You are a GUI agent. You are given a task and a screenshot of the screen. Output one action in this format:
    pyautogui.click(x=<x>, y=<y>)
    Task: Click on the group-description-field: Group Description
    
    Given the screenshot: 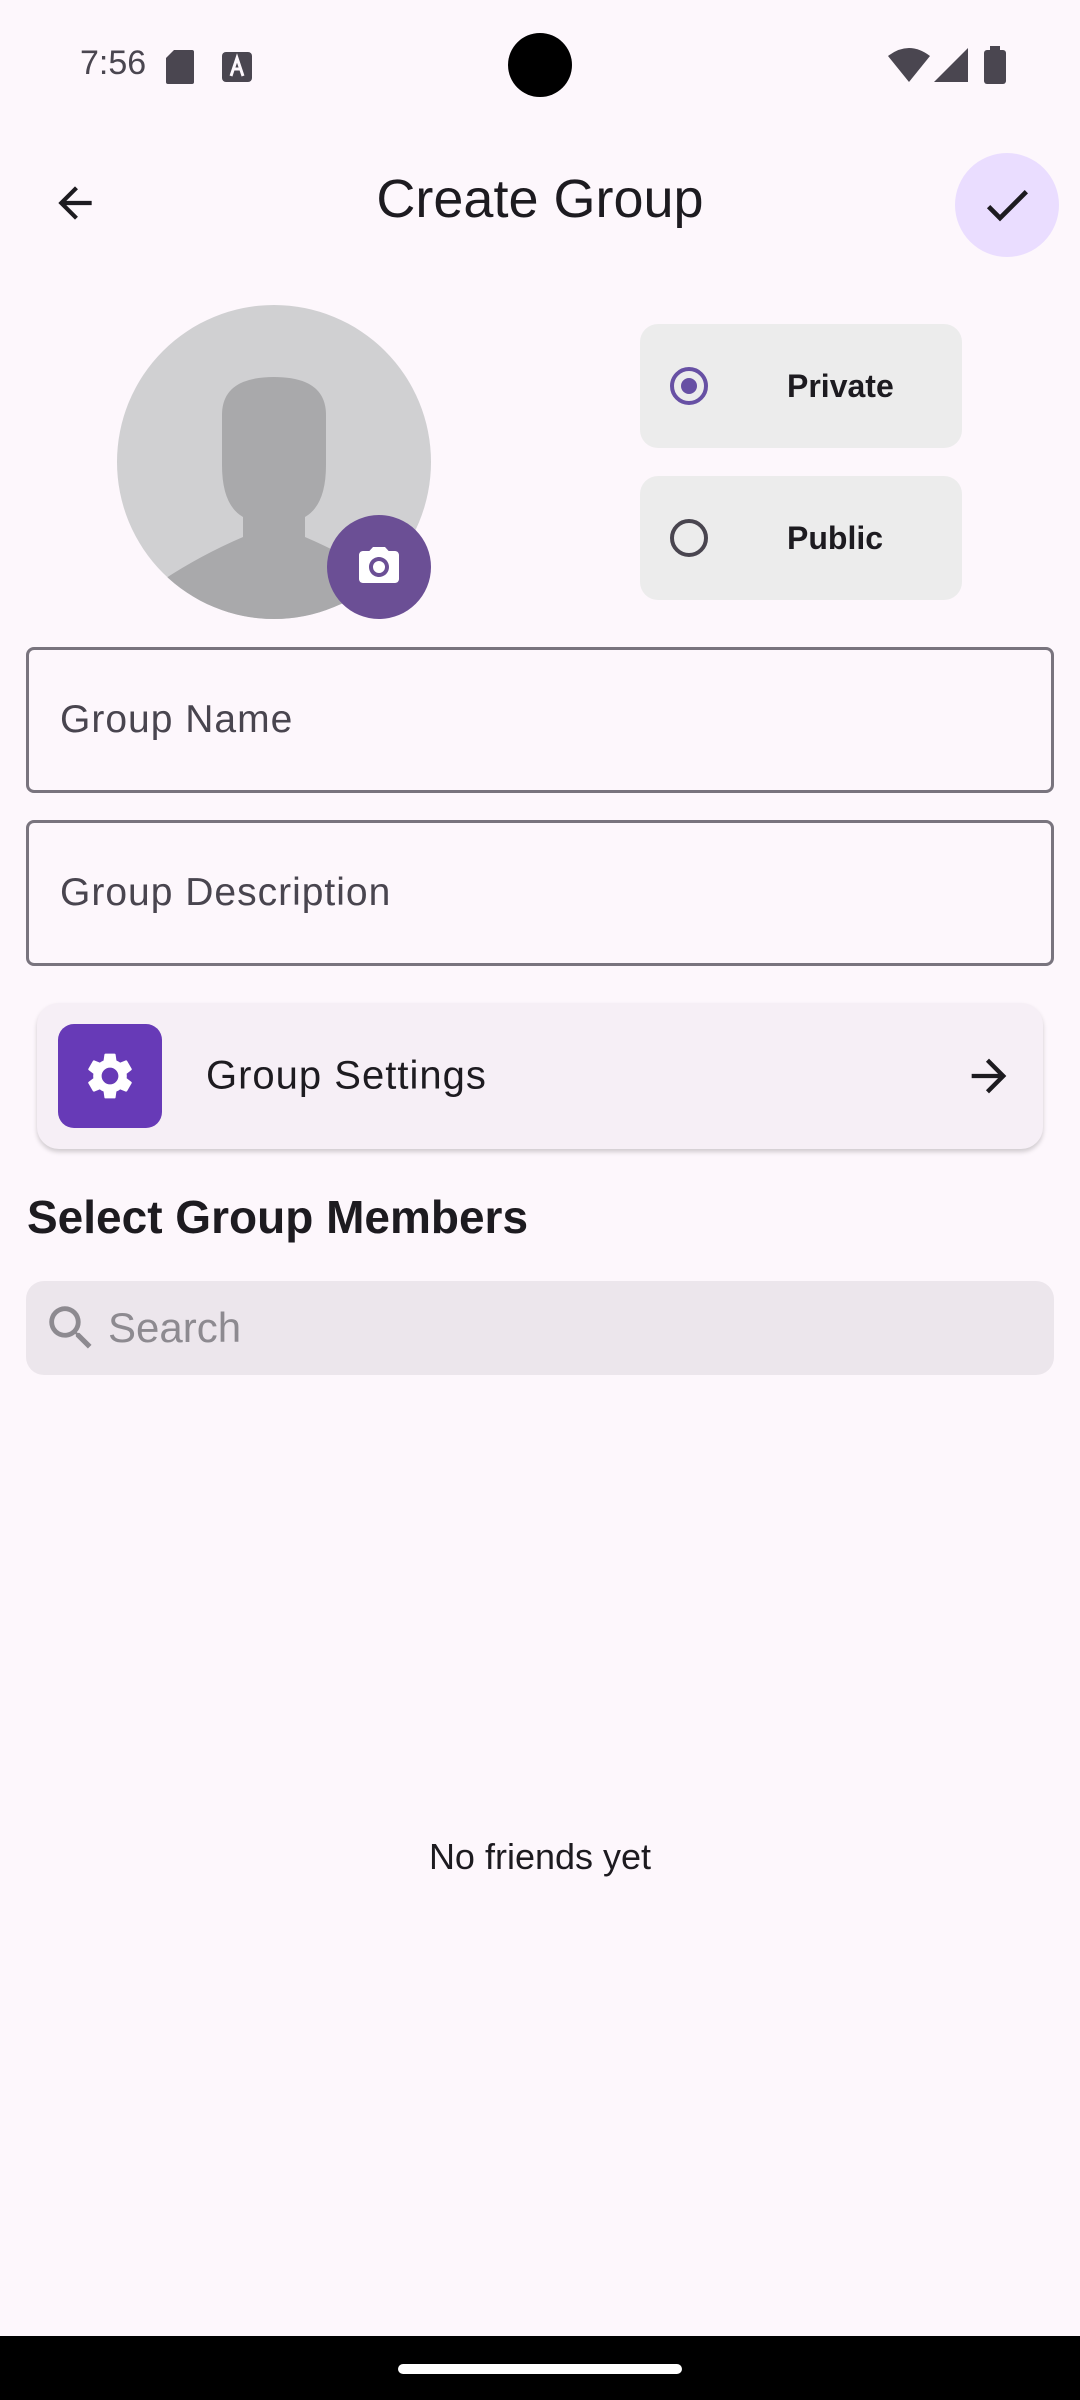 What is the action you would take?
    pyautogui.click(x=540, y=893)
    